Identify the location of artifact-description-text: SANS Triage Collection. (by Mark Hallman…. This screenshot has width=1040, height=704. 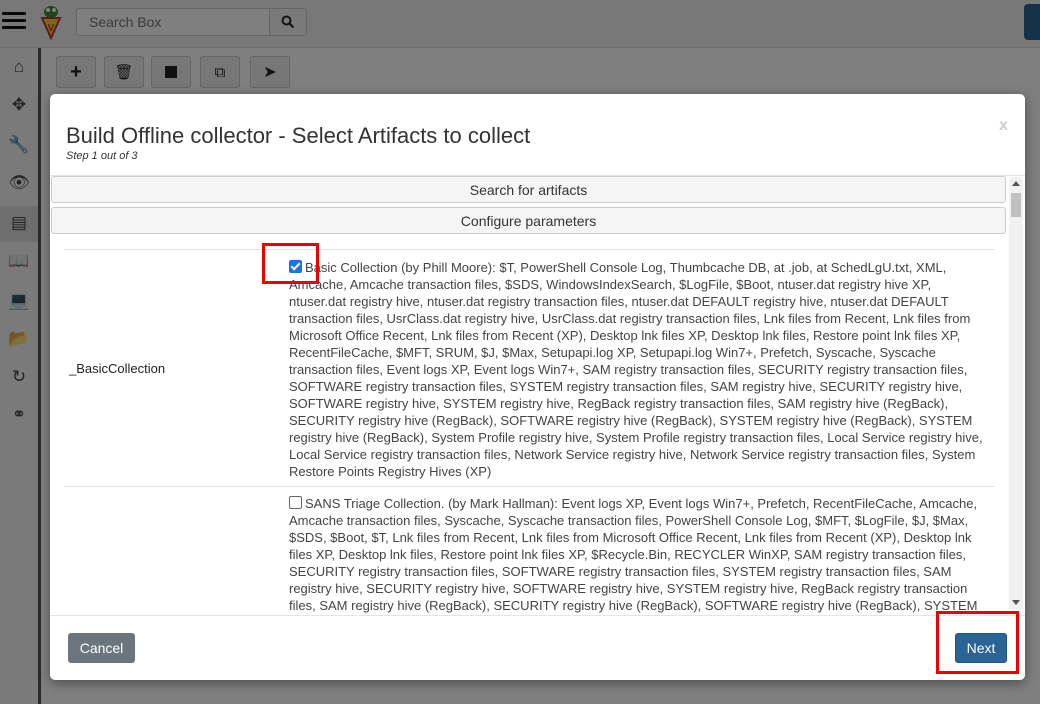
(633, 554).